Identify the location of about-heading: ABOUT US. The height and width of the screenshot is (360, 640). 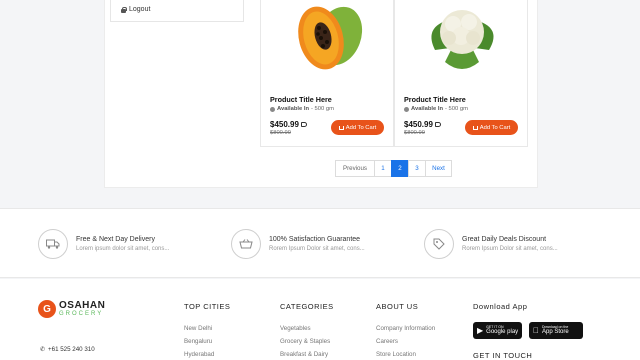
(397, 306).